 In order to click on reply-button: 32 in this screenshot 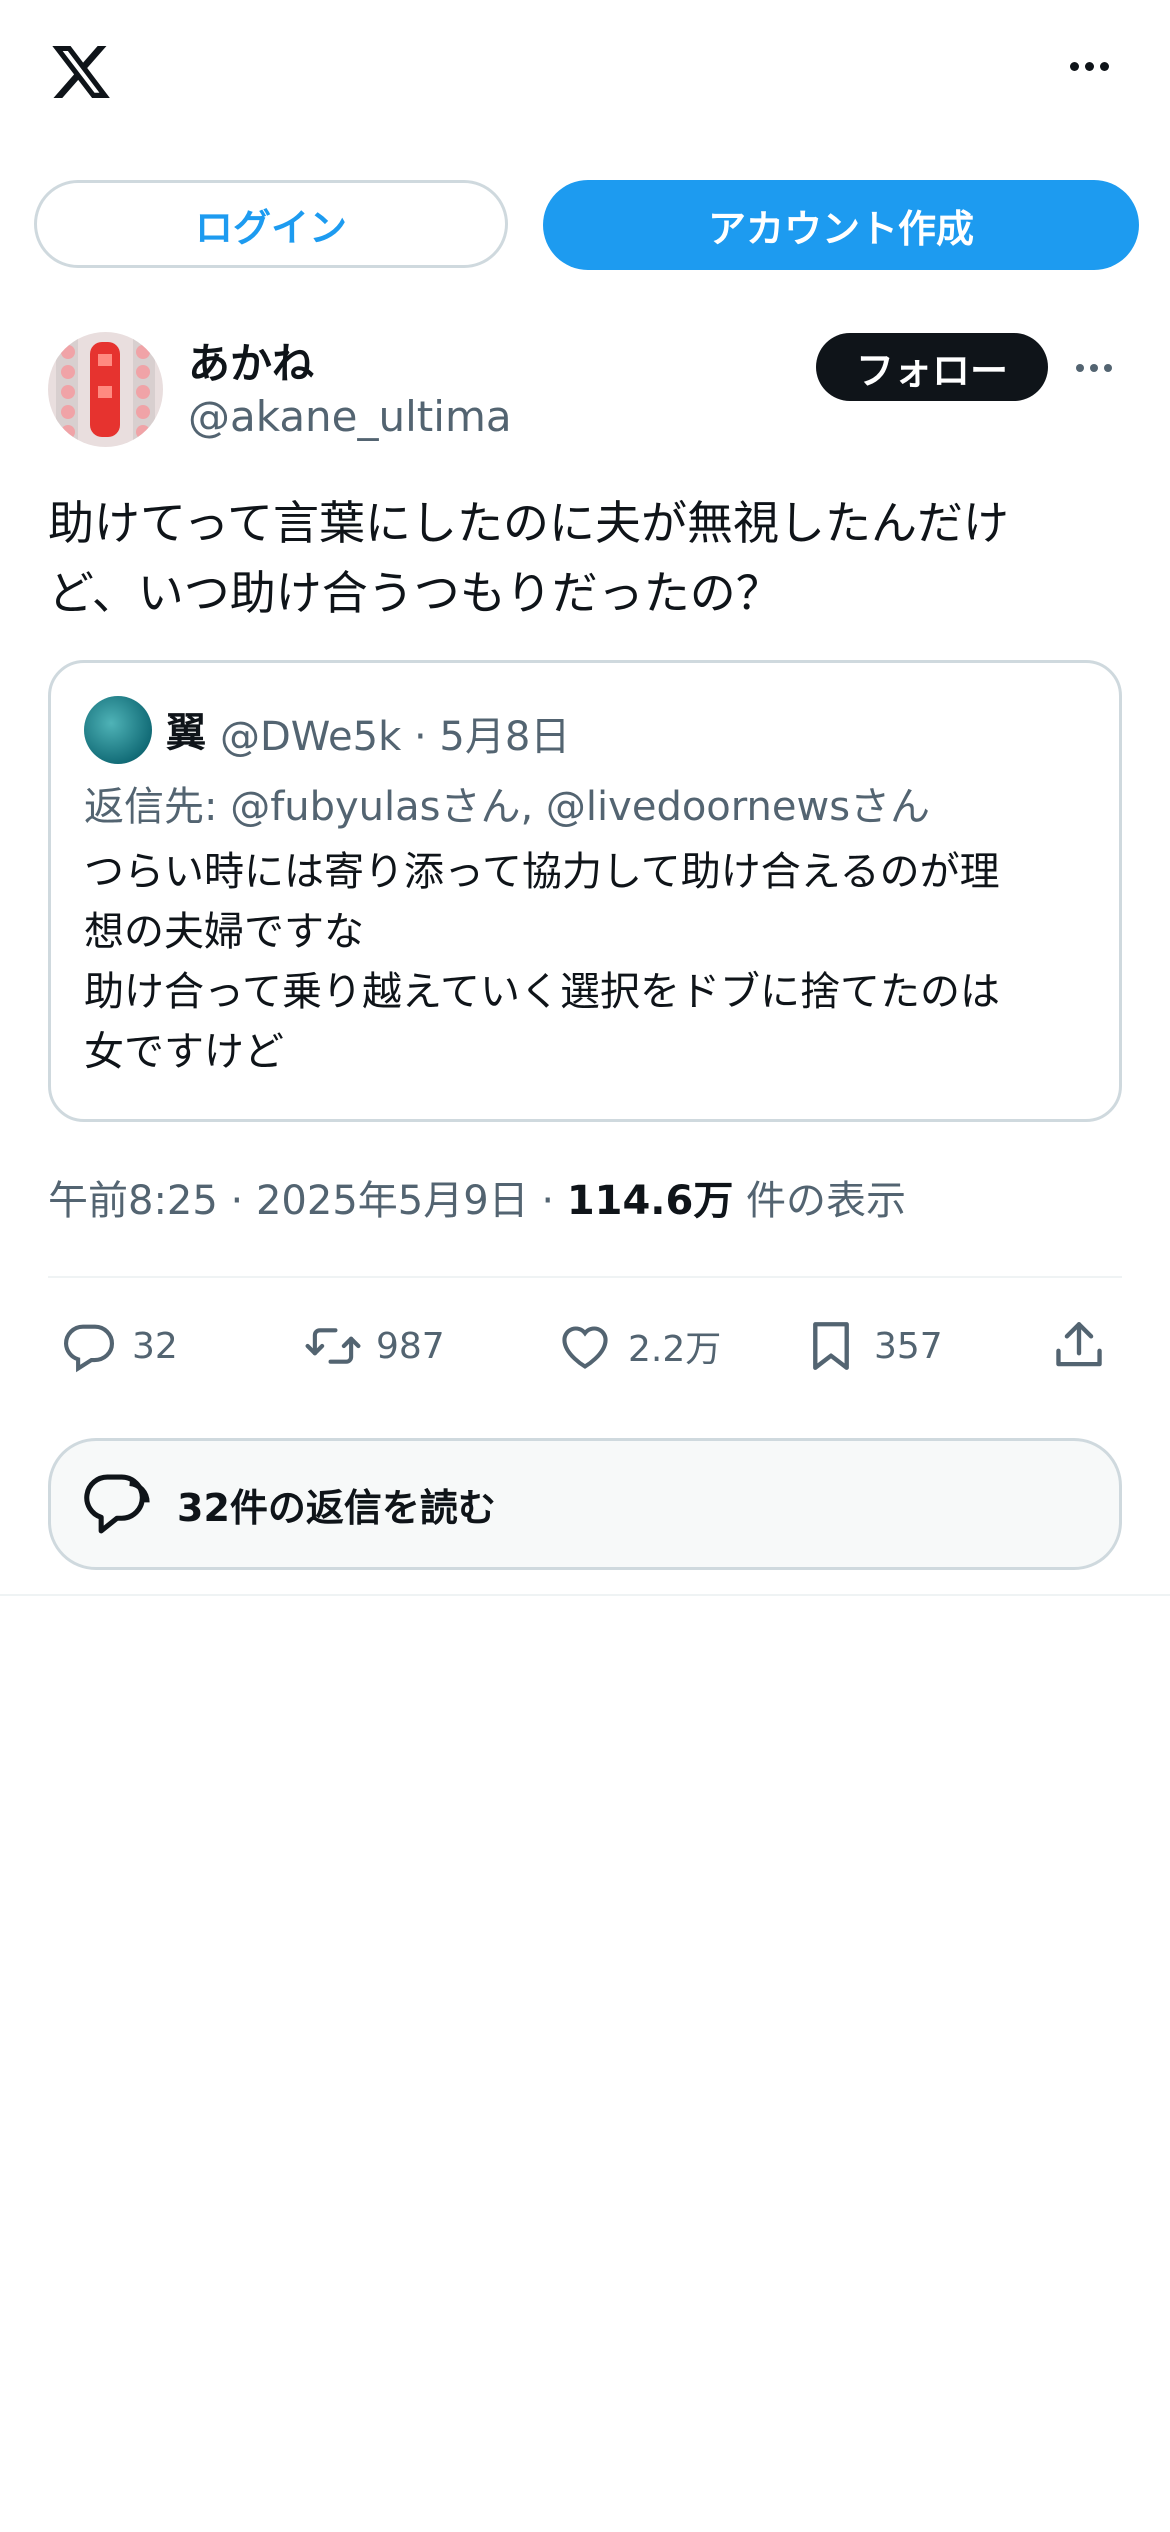, I will do `click(119, 1346)`.